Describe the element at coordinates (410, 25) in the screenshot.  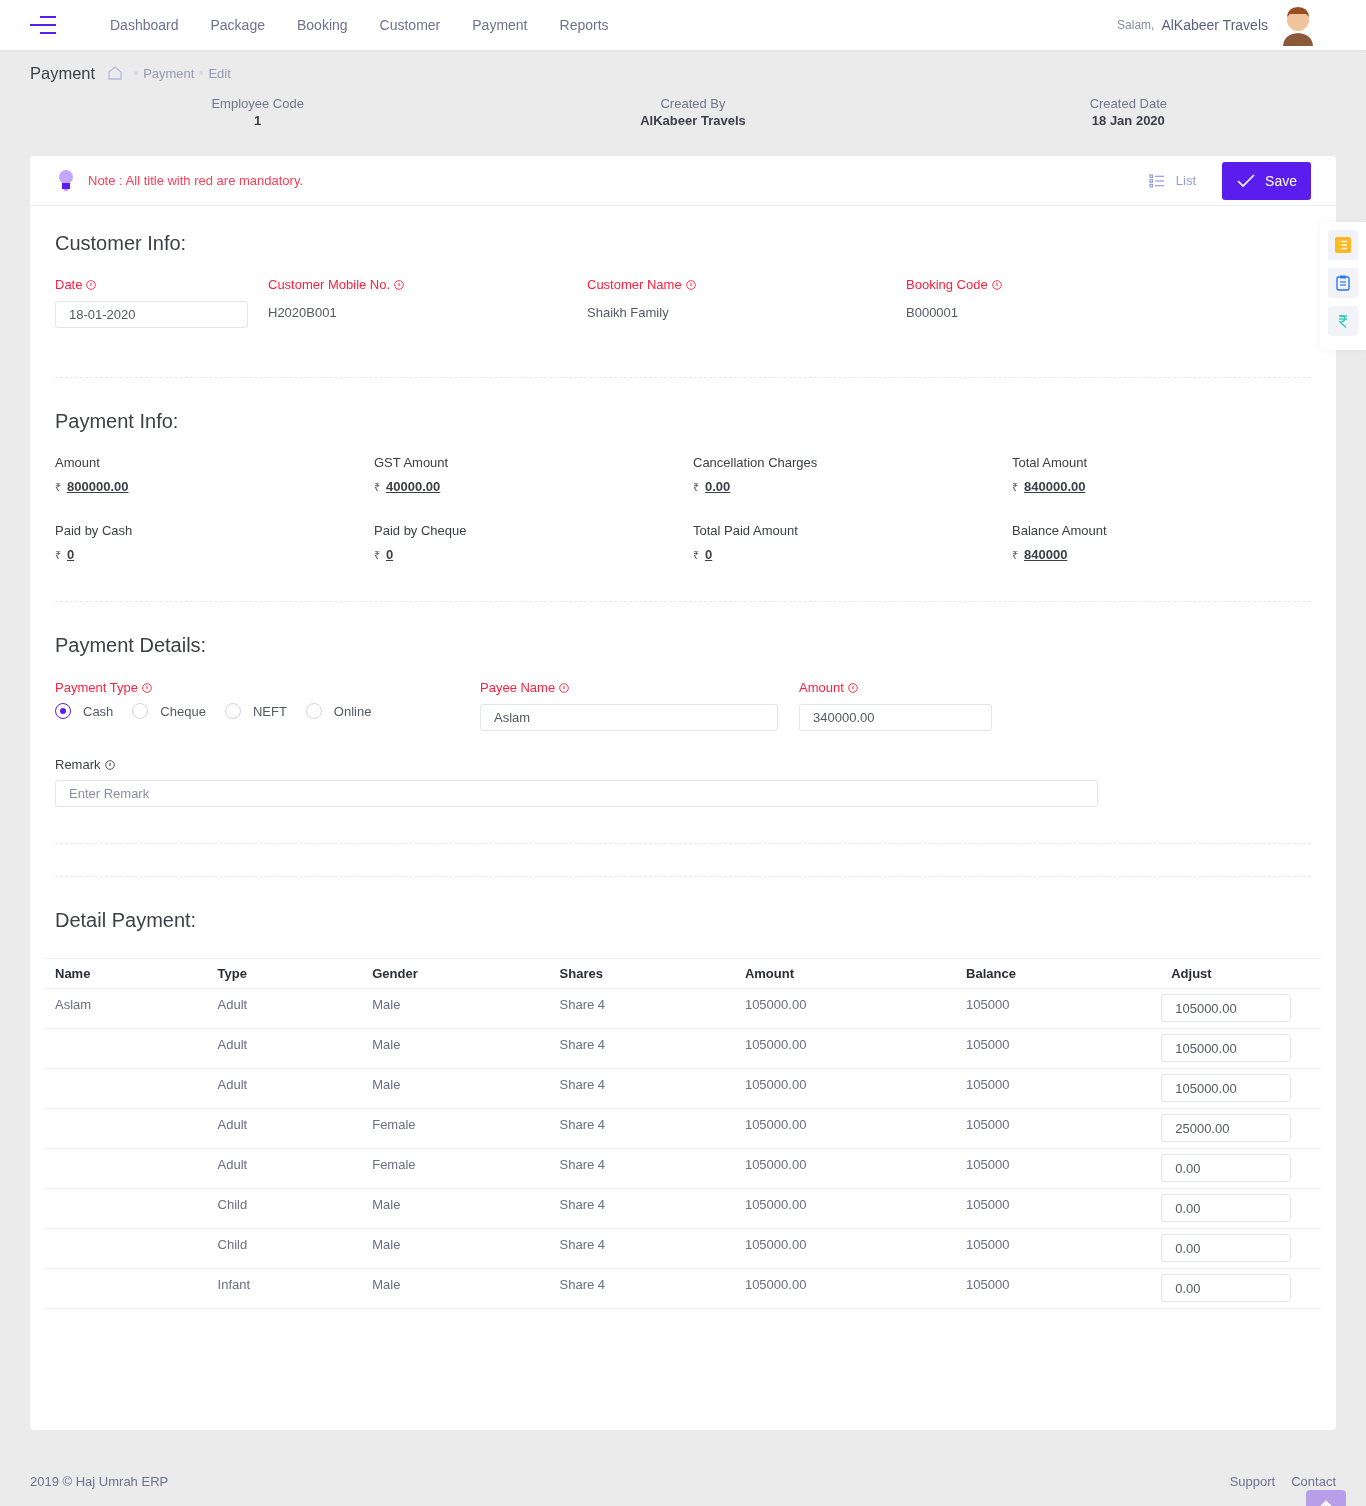
I see `nav-link: Customer` at that location.